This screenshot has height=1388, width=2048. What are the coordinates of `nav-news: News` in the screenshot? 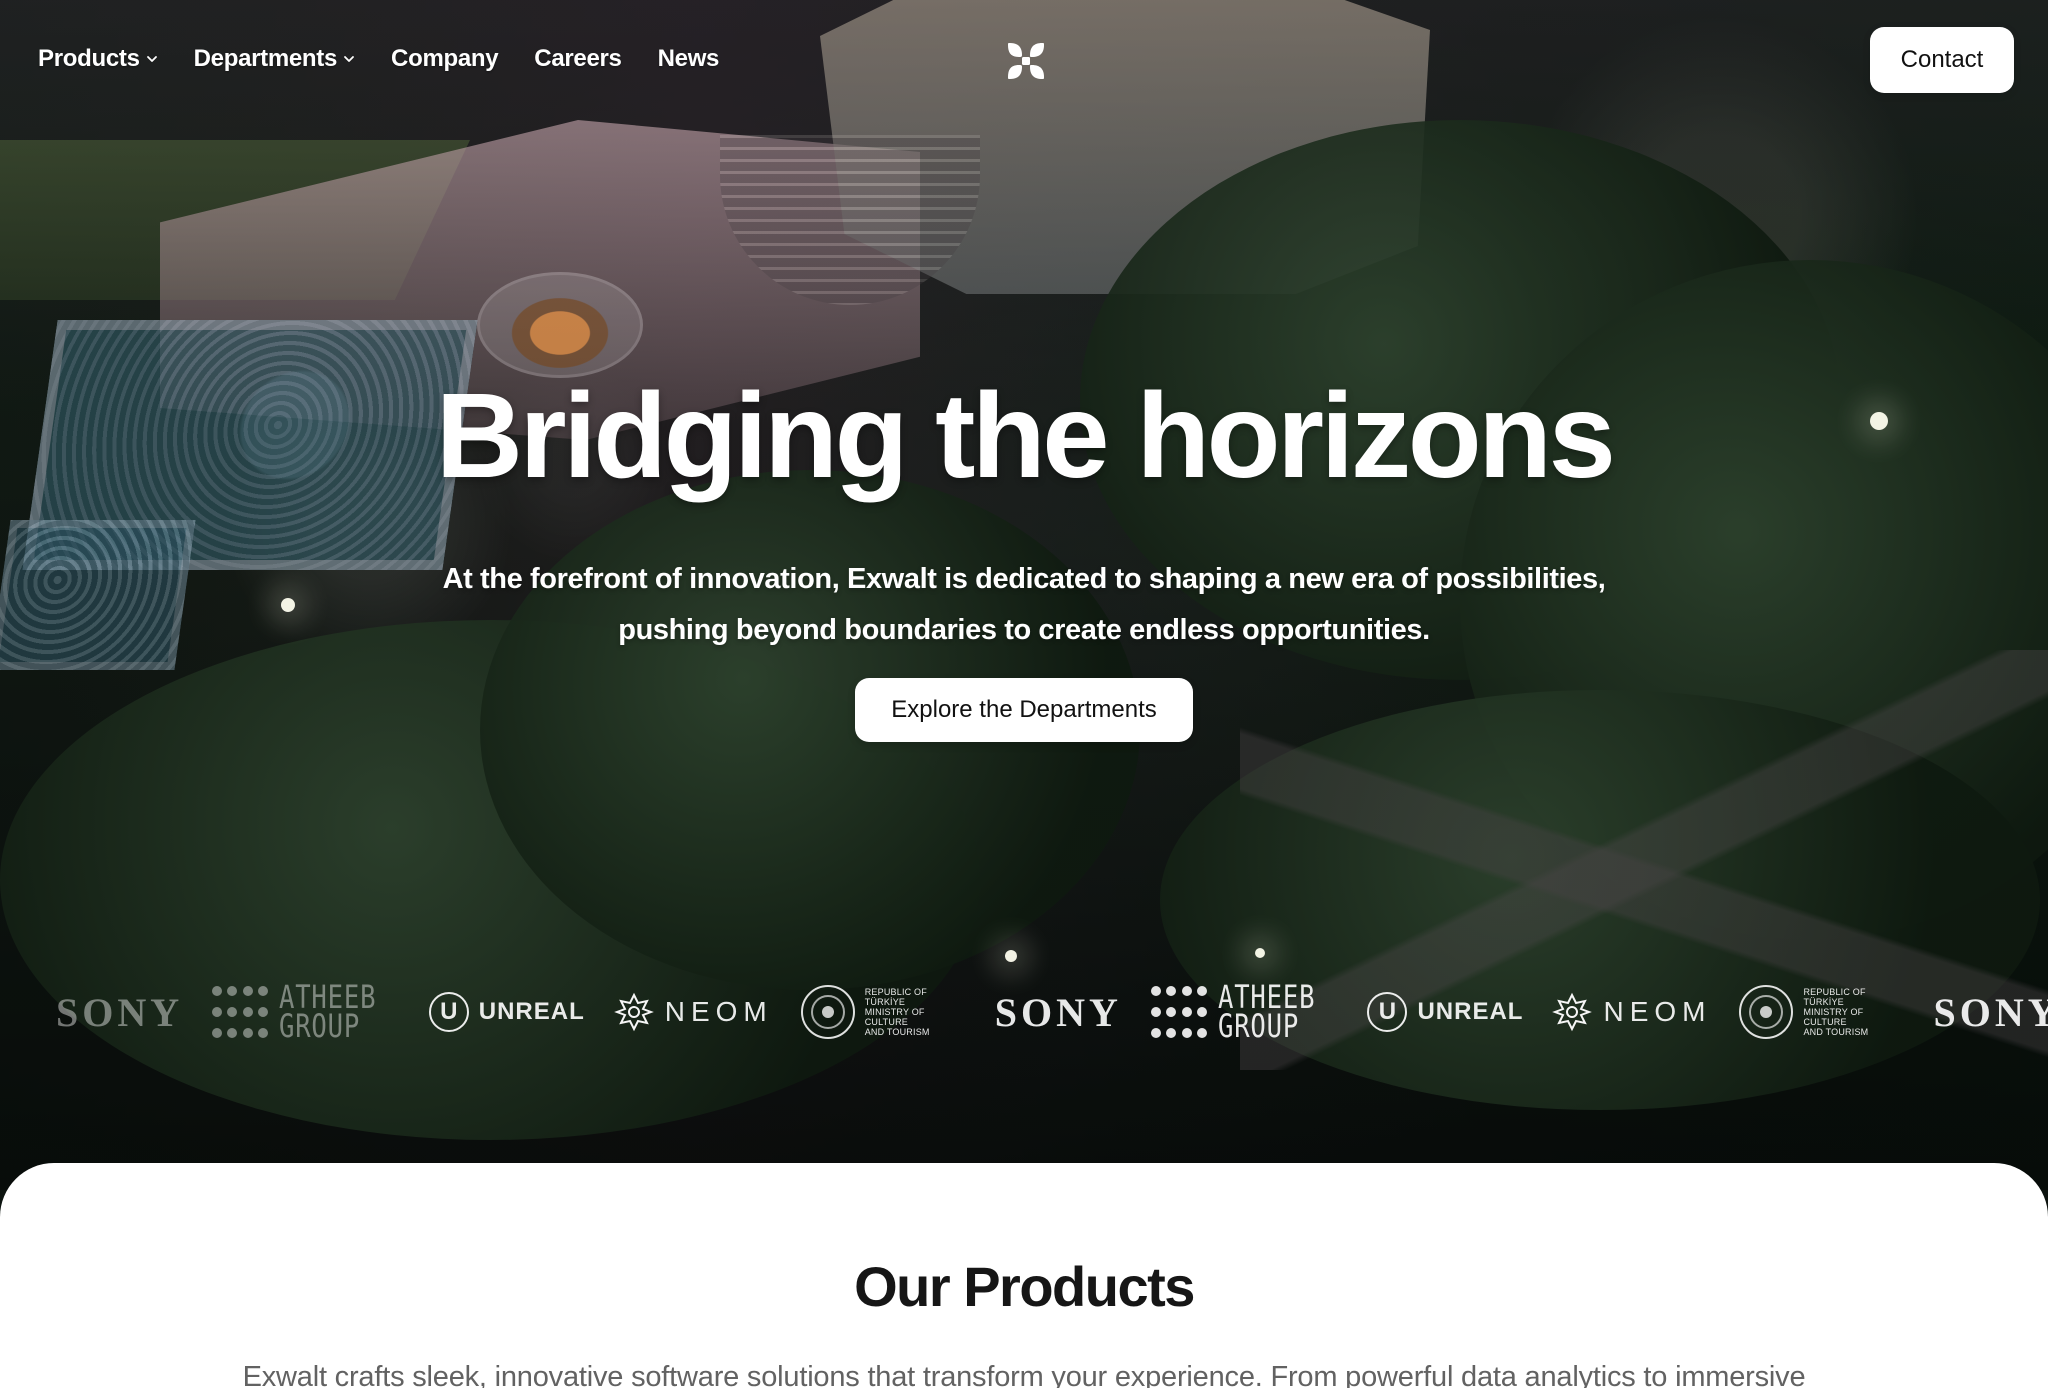 It's located at (689, 59).